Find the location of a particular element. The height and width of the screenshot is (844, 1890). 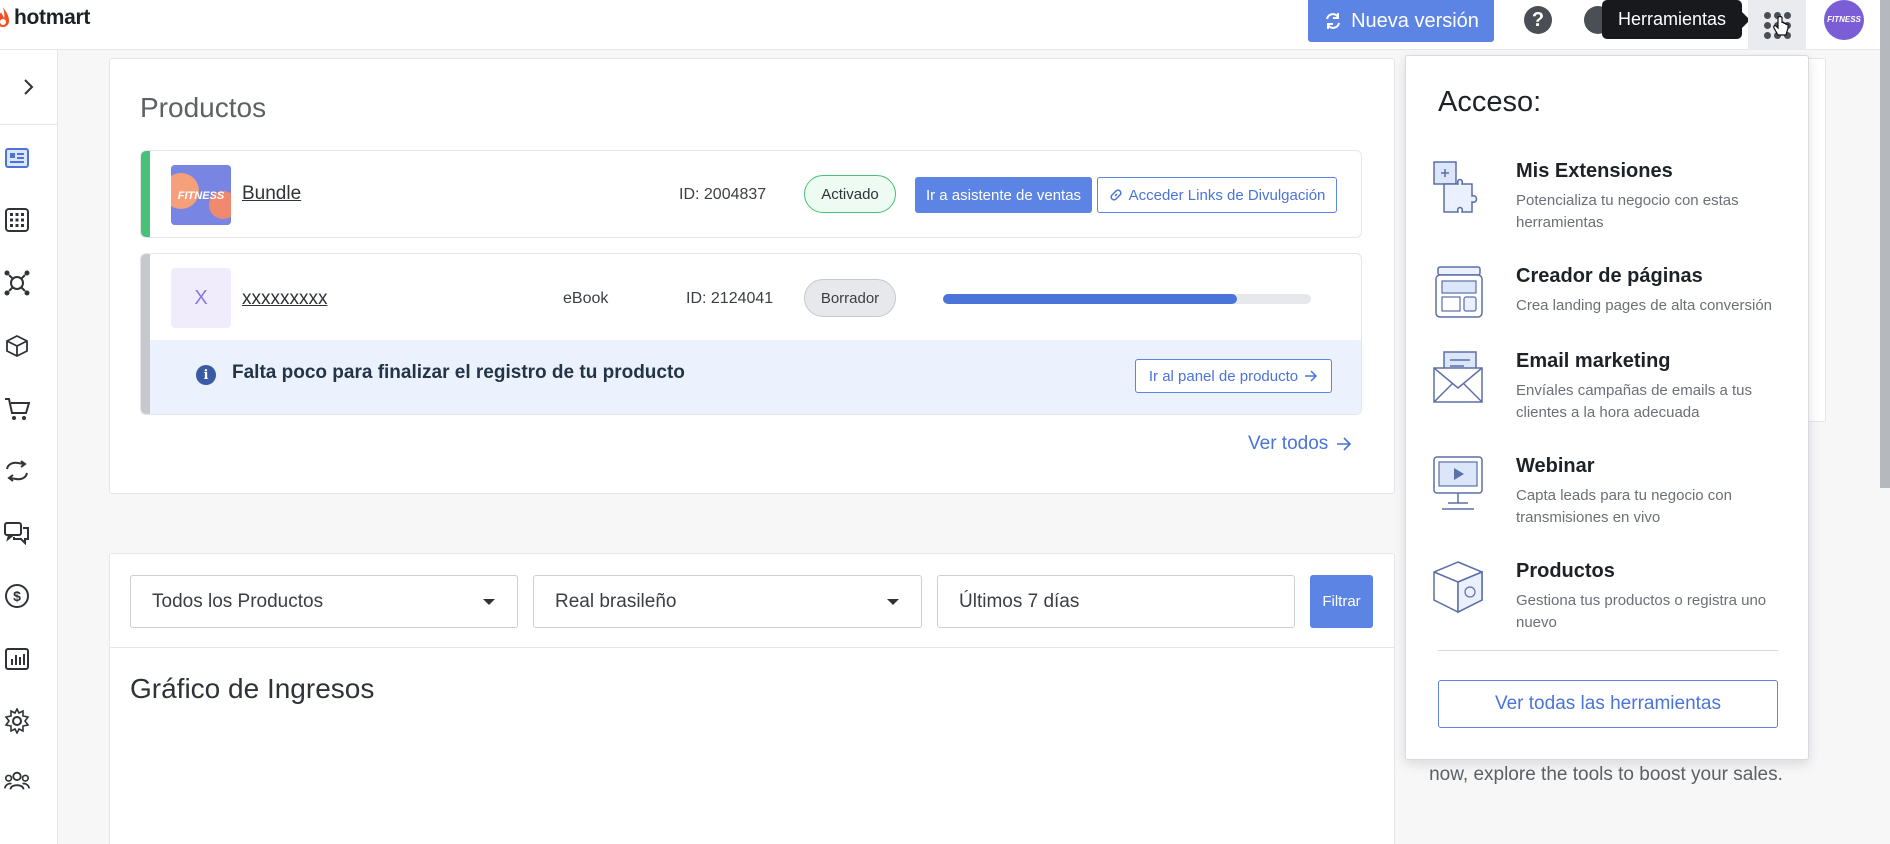

progress-fill is located at coordinates (1090, 299).